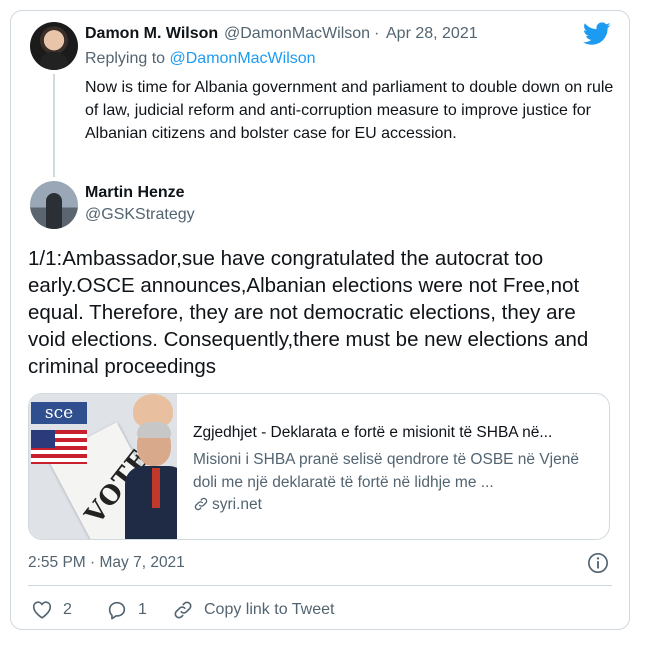  What do you see at coordinates (67, 609) in the screenshot?
I see `like-count: 2` at bounding box center [67, 609].